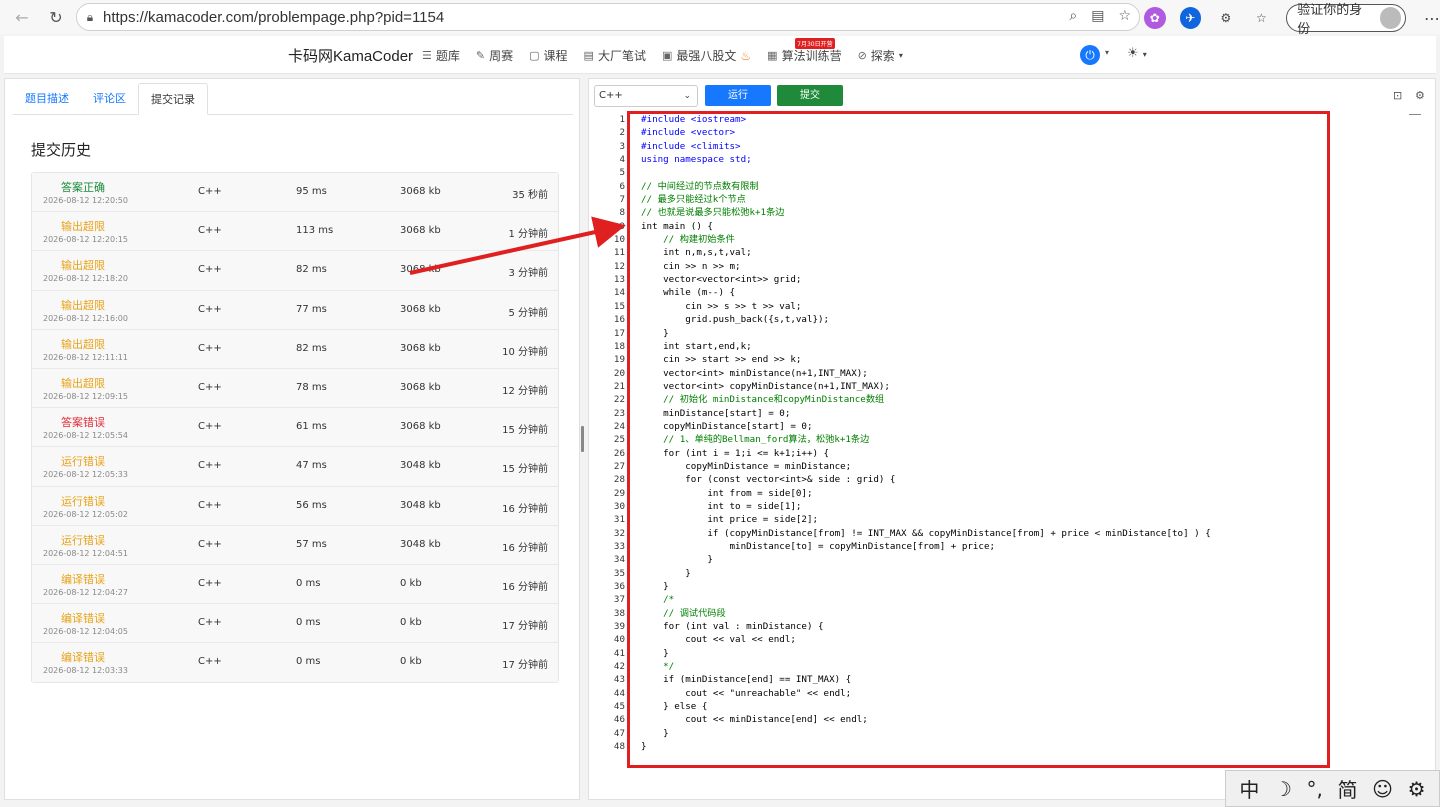 This screenshot has height=807, width=1440. I want to click on language-select: C++ ⌄, so click(646, 96).